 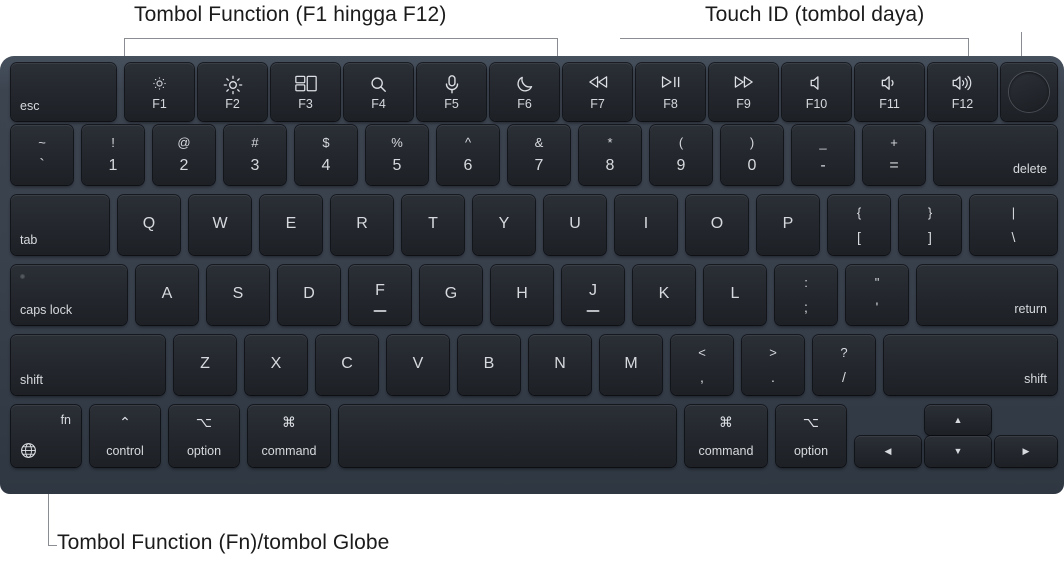 What do you see at coordinates (289, 436) in the screenshot?
I see `key-command-left: ⌘ command` at bounding box center [289, 436].